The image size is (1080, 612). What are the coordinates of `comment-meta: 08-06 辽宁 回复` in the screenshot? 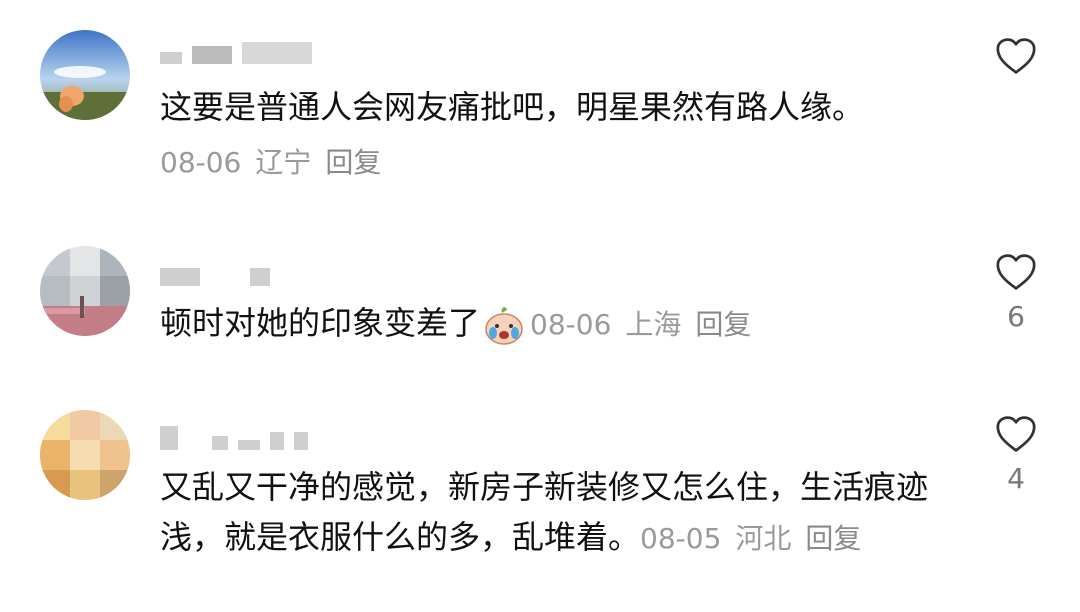 It's located at (560, 163).